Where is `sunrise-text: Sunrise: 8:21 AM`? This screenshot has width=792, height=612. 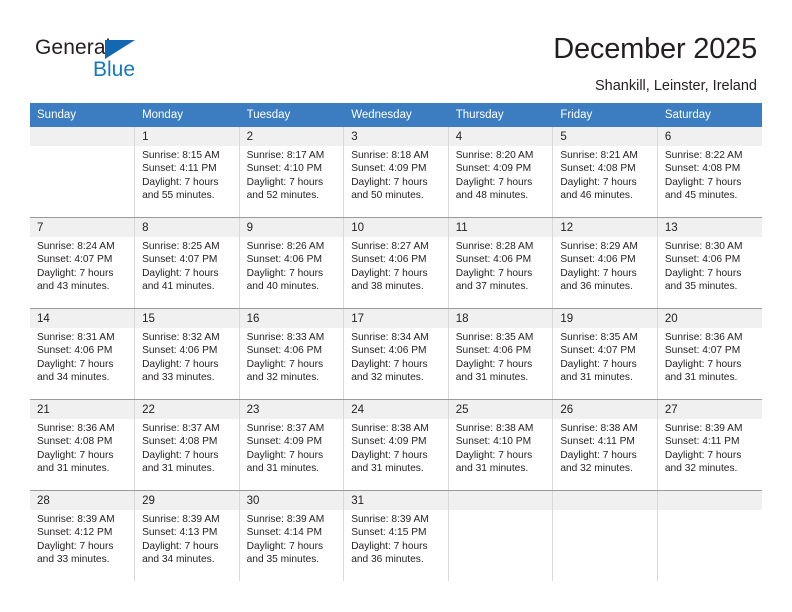 sunrise-text: Sunrise: 8:21 AM is located at coordinates (599, 155).